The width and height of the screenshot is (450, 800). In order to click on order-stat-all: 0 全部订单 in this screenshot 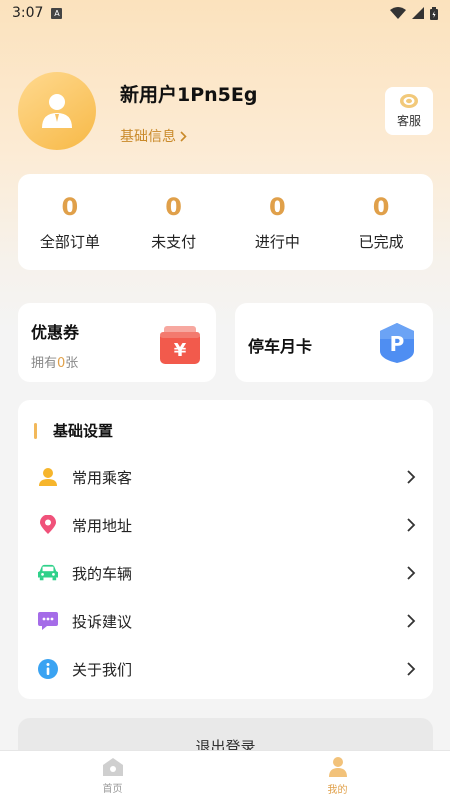, I will do `click(70, 222)`.